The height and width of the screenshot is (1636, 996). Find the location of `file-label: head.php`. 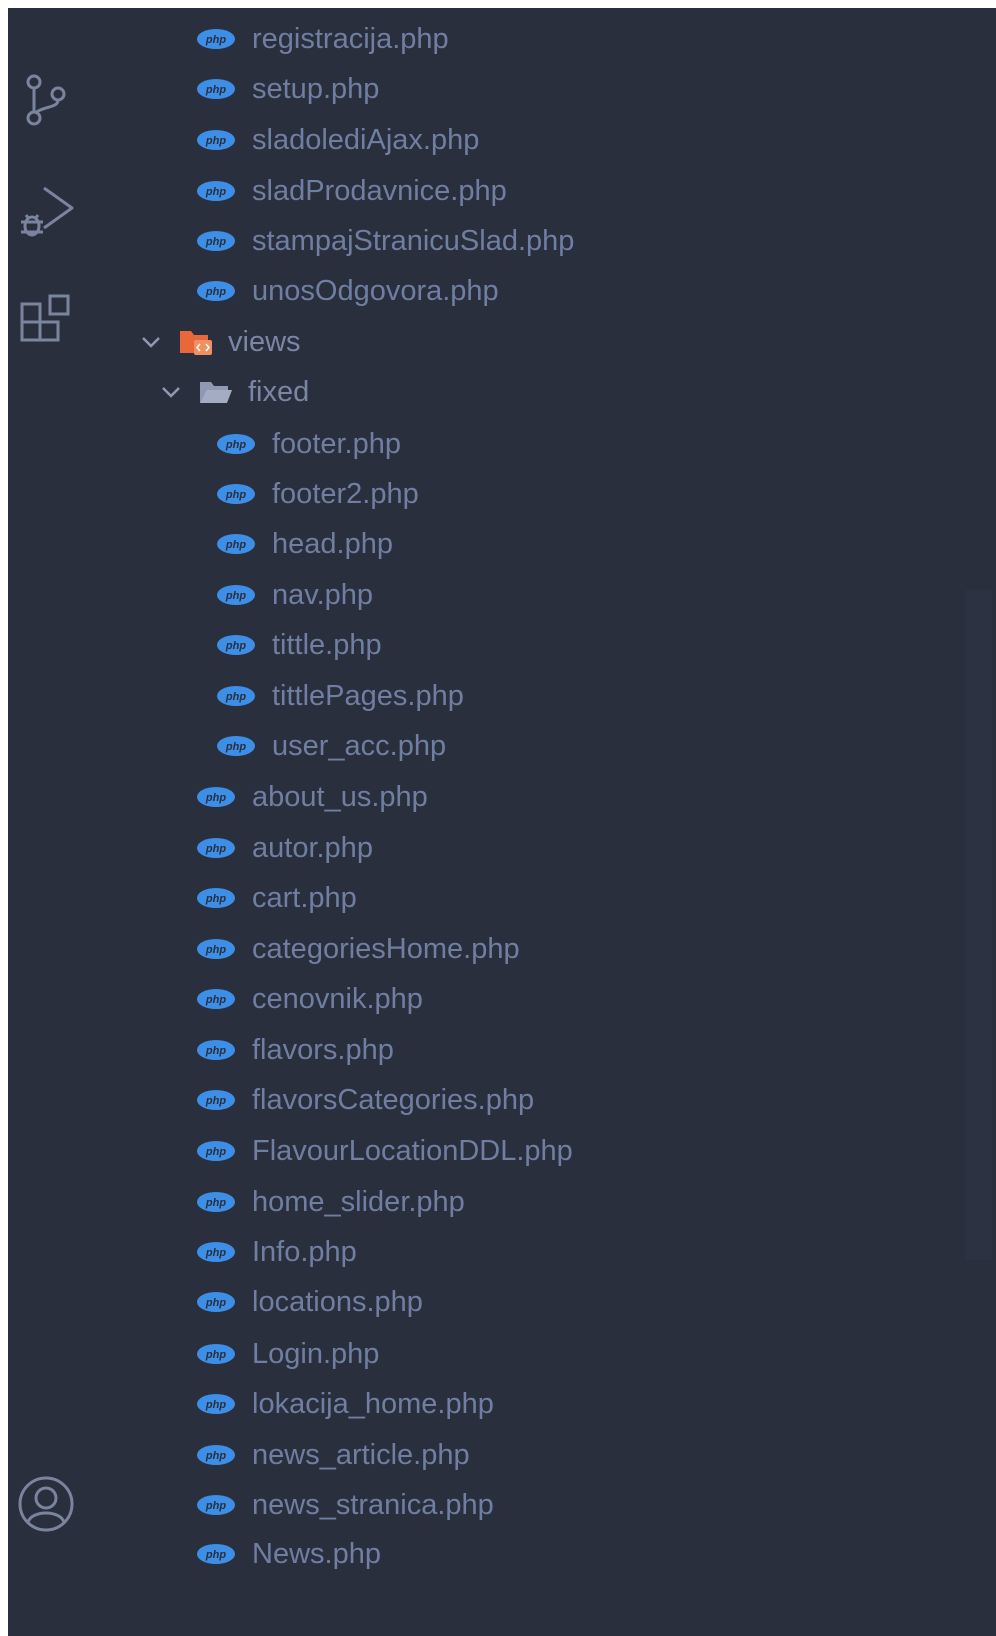

file-label: head.php is located at coordinates (332, 544).